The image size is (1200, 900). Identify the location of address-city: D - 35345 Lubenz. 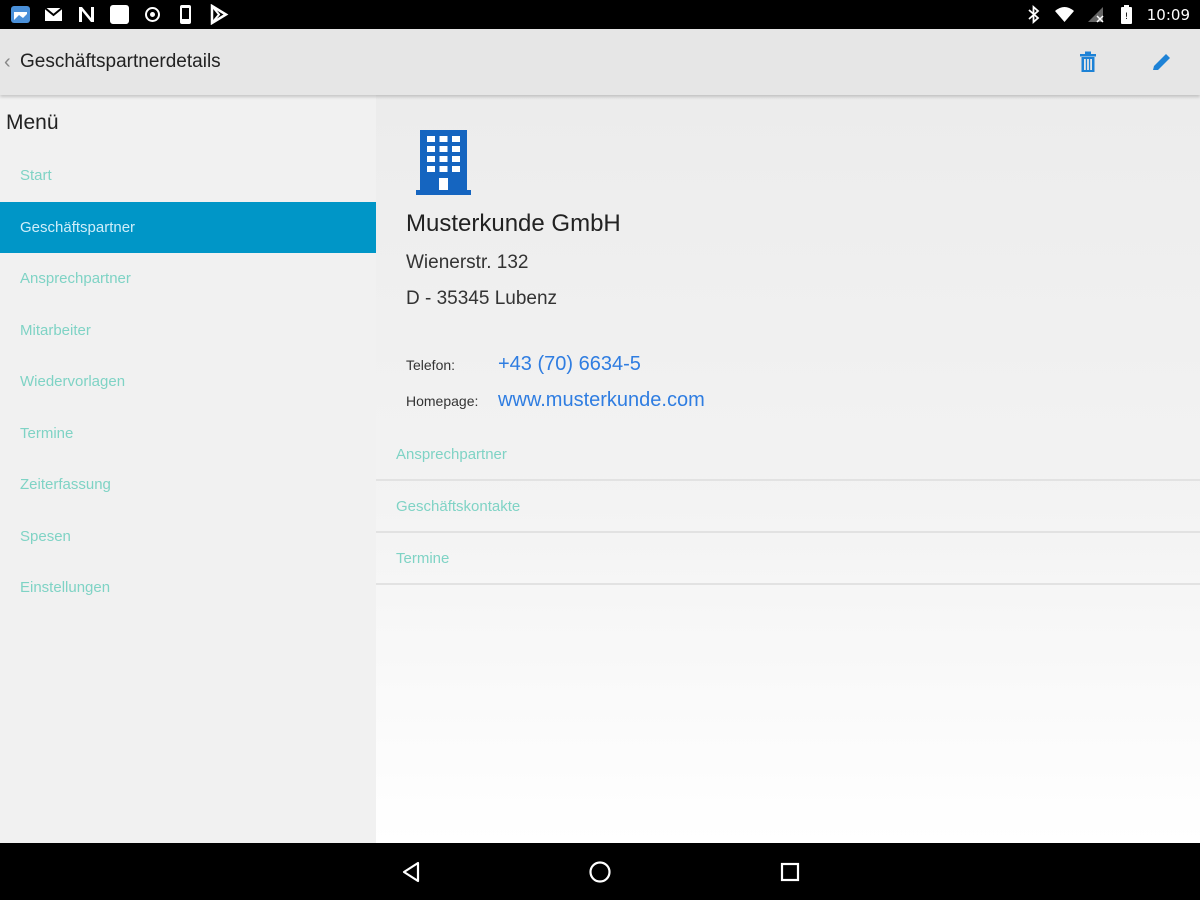
(482, 298).